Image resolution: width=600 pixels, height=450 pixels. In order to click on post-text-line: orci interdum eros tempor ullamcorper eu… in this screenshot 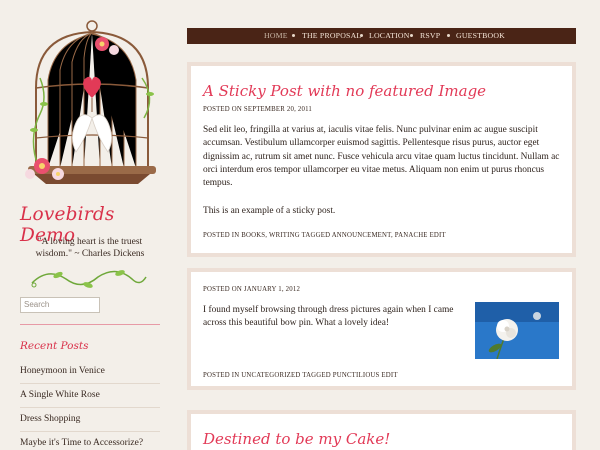, I will do `click(374, 169)`.